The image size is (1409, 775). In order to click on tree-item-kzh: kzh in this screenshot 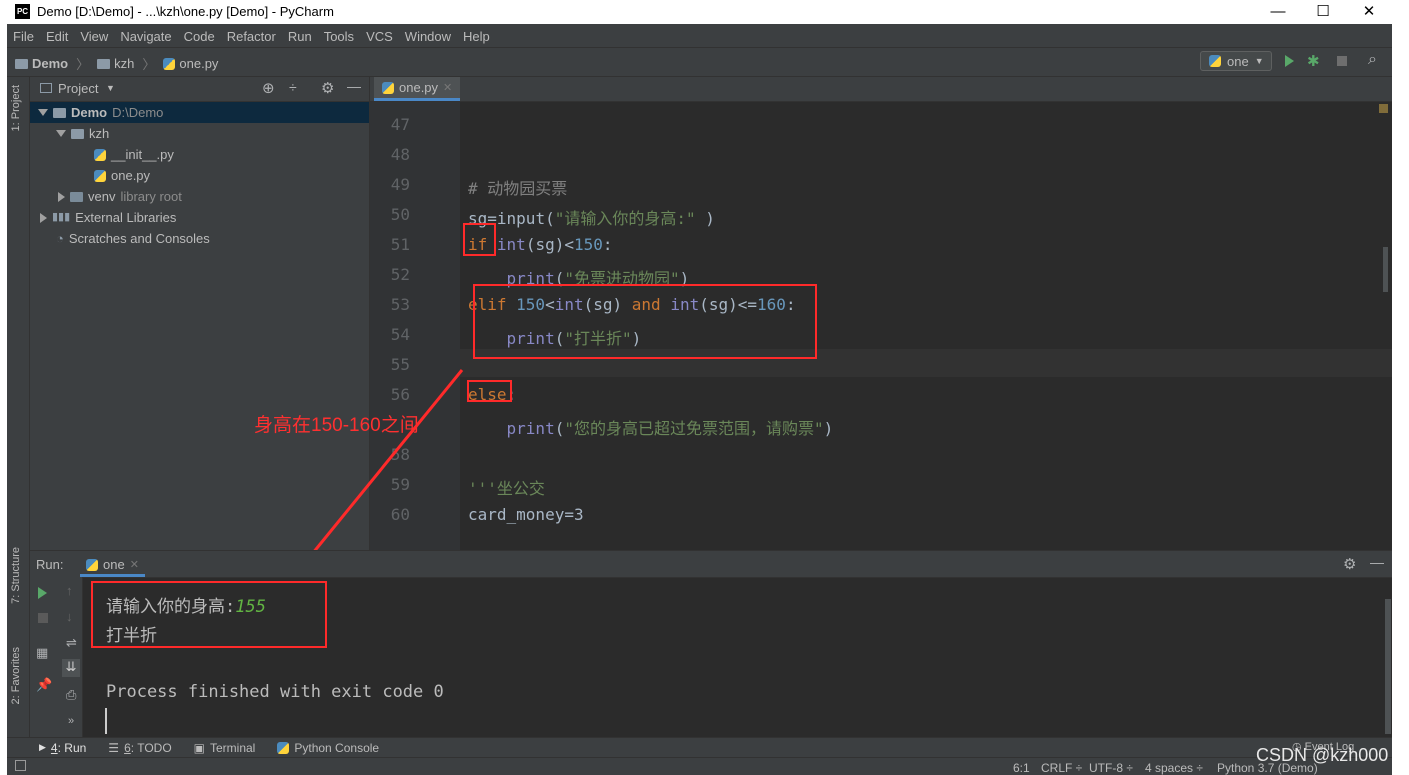, I will do `click(82, 133)`.